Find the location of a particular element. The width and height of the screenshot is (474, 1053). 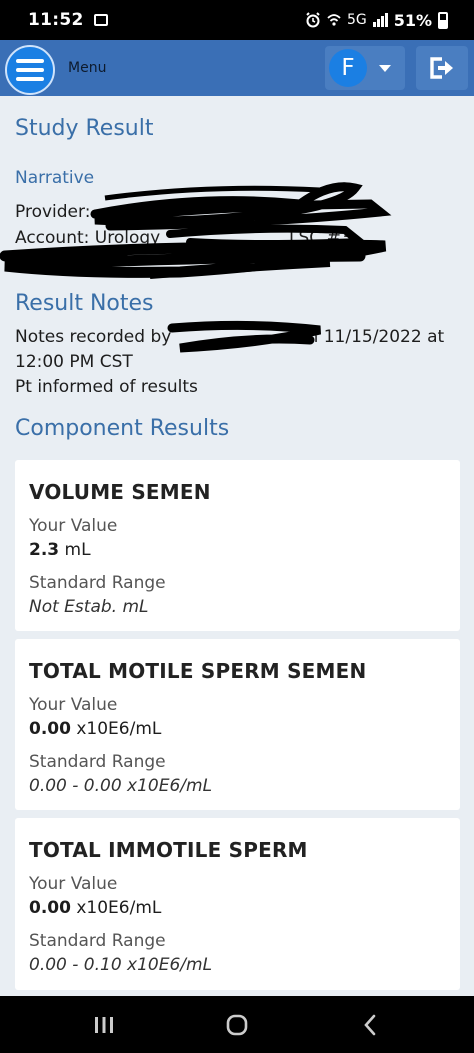

home-button is located at coordinates (237, 1024).